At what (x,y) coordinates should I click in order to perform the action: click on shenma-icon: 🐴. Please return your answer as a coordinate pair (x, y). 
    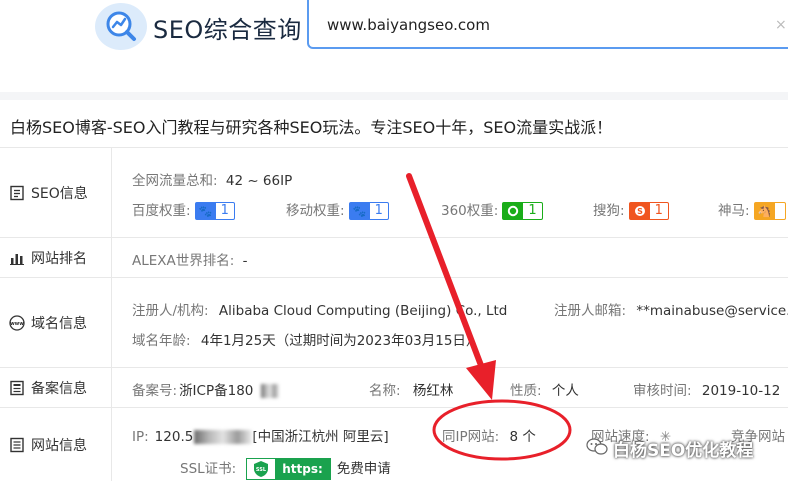
    Looking at the image, I should click on (764, 211).